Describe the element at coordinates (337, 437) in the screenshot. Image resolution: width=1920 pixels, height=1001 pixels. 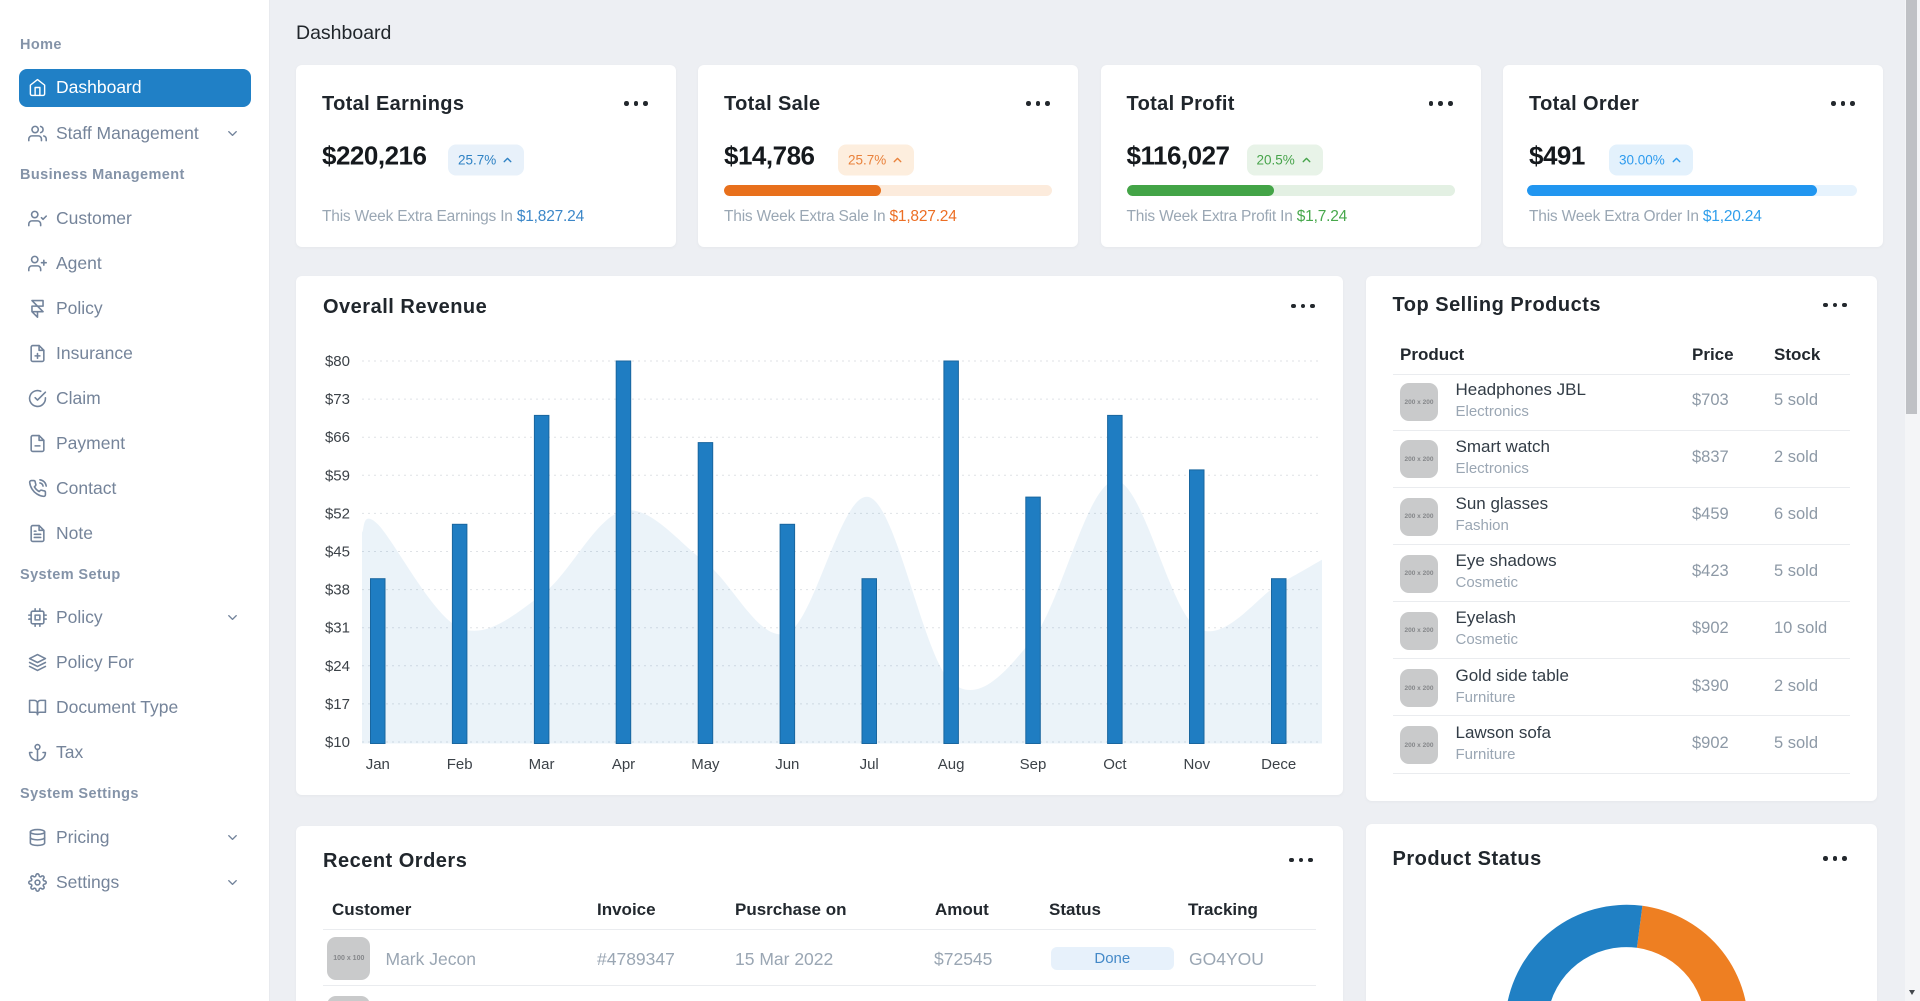
I see `svg-text: $66` at that location.